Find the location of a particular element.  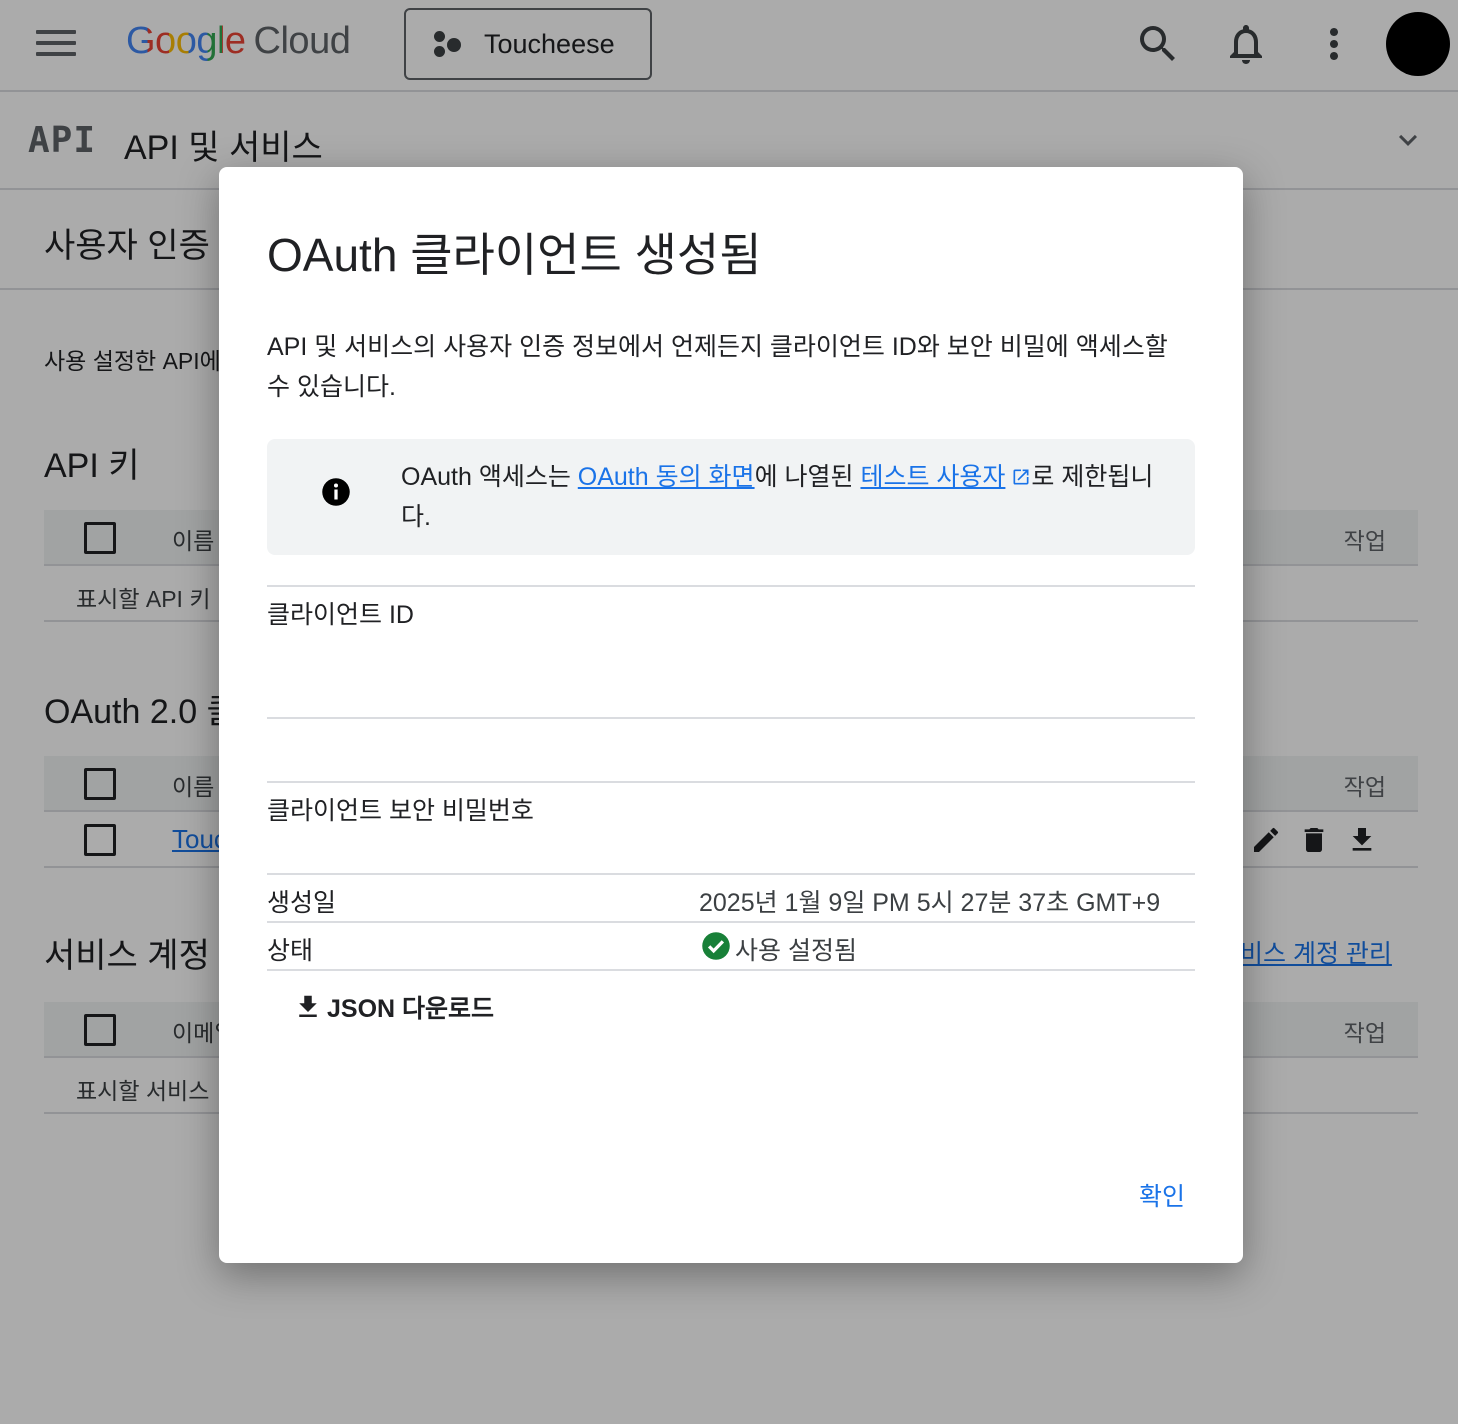

external-link-icon is located at coordinates (1021, 477).